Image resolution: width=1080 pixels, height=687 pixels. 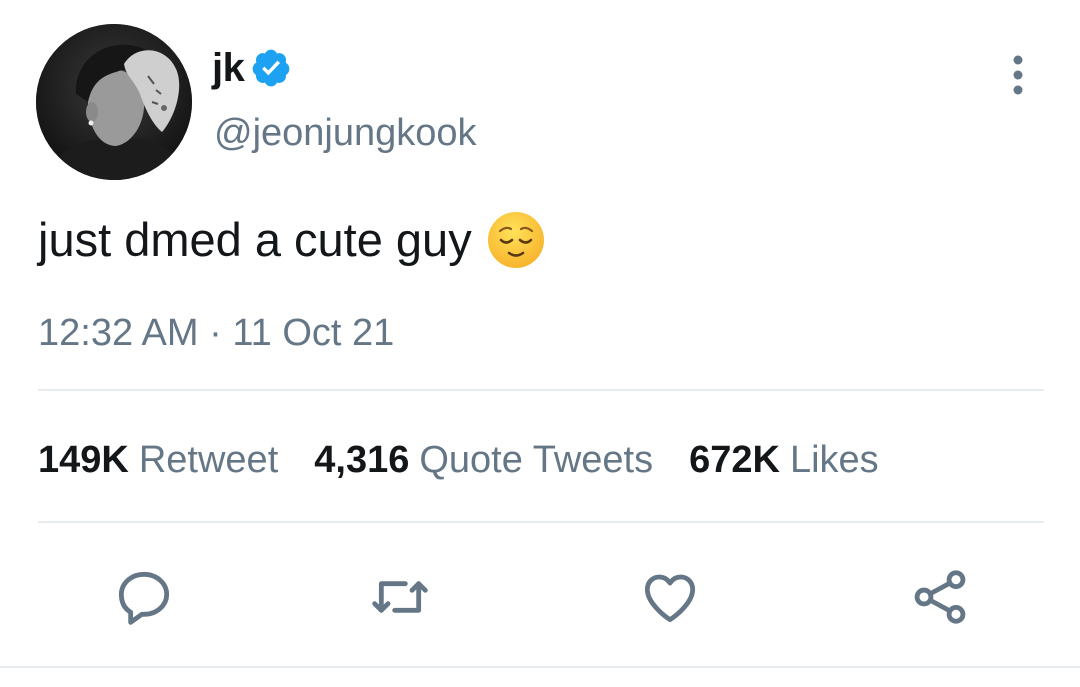 I want to click on avatar, so click(x=114, y=102).